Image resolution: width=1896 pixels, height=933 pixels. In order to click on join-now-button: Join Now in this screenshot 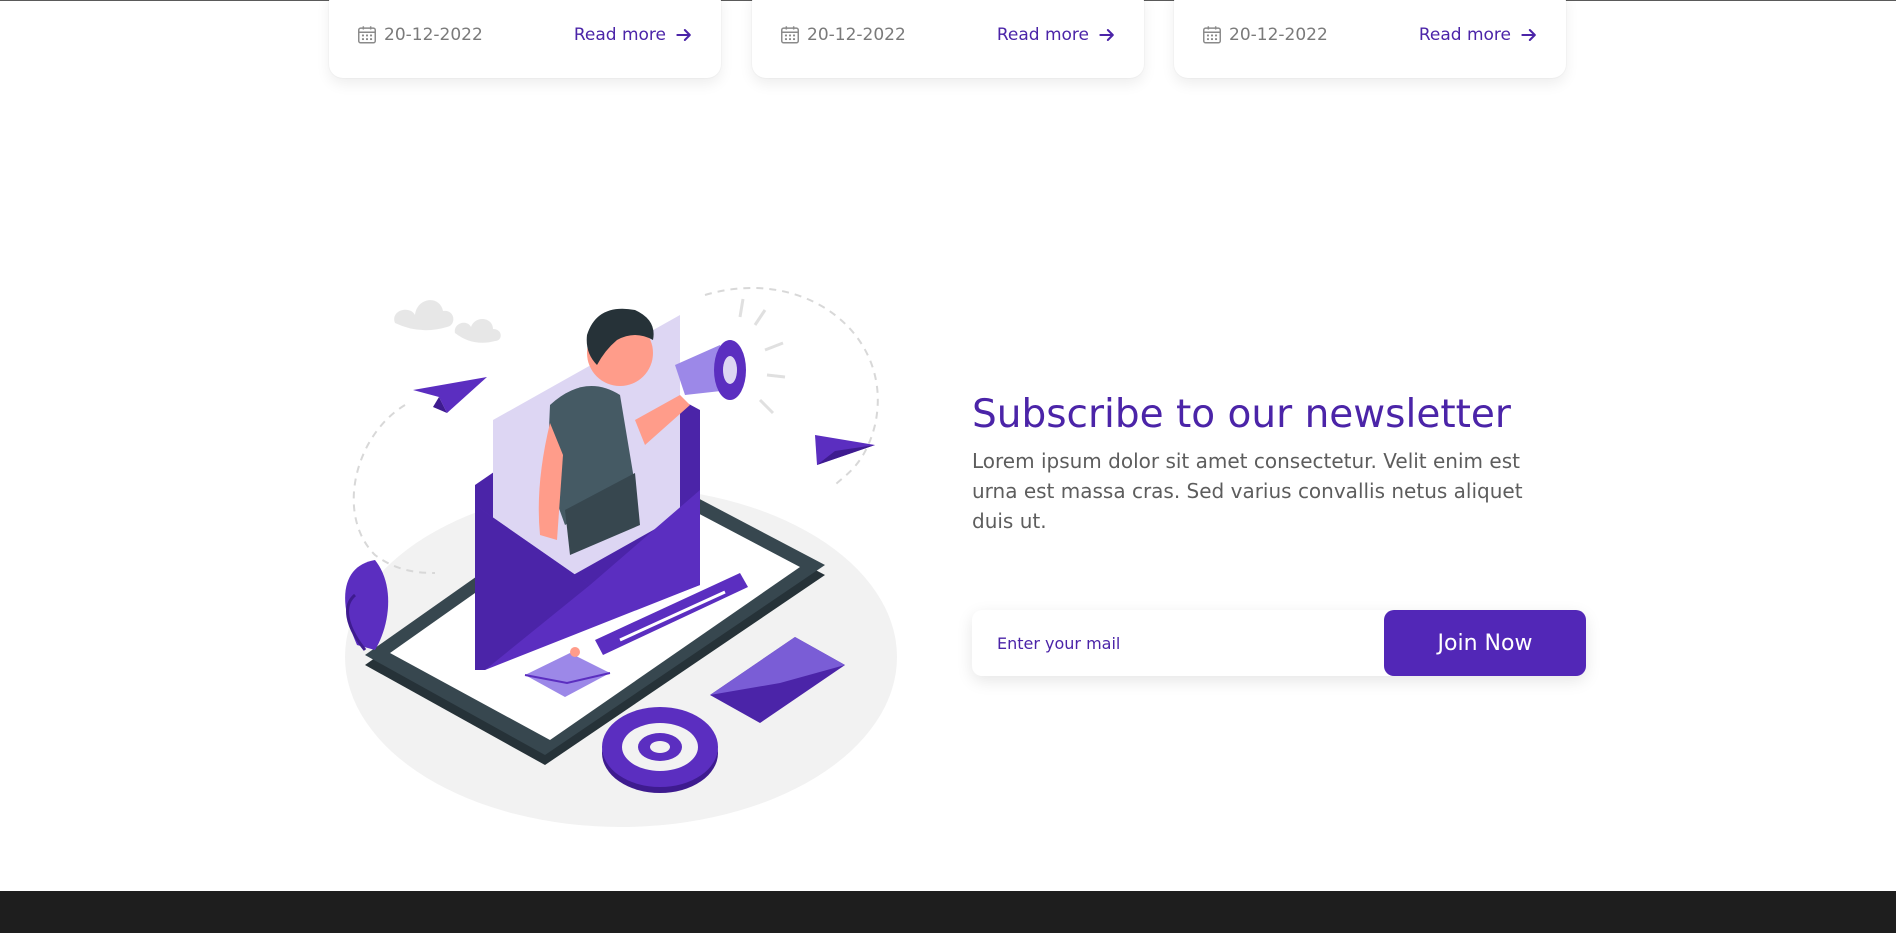, I will do `click(1485, 643)`.